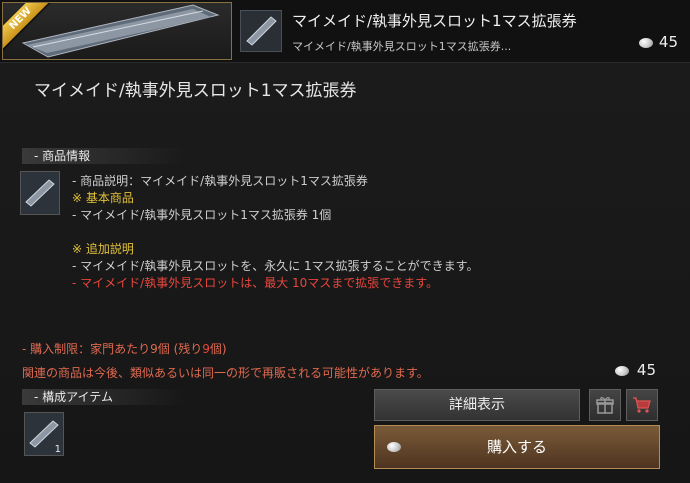  I want to click on product-item-icon, so click(40, 193).